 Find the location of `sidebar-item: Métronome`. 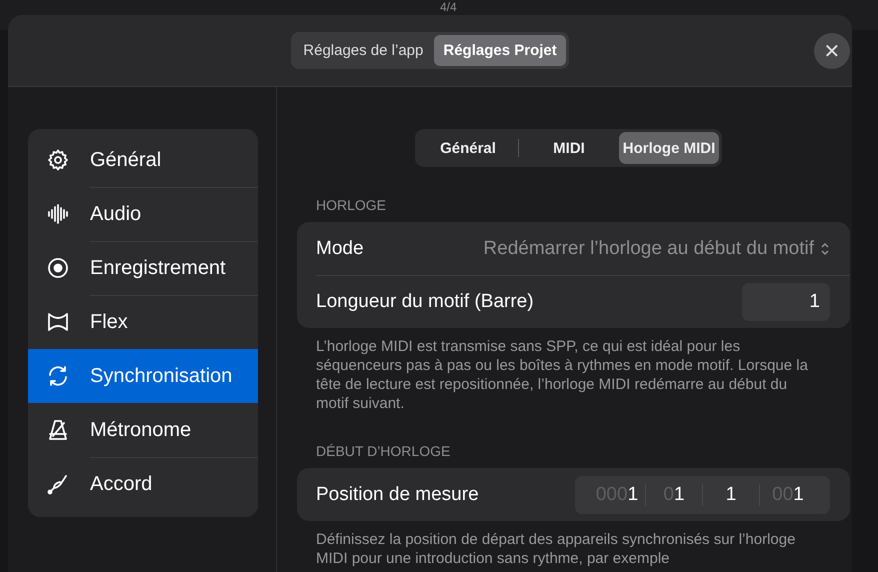

sidebar-item: Métronome is located at coordinates (143, 430).